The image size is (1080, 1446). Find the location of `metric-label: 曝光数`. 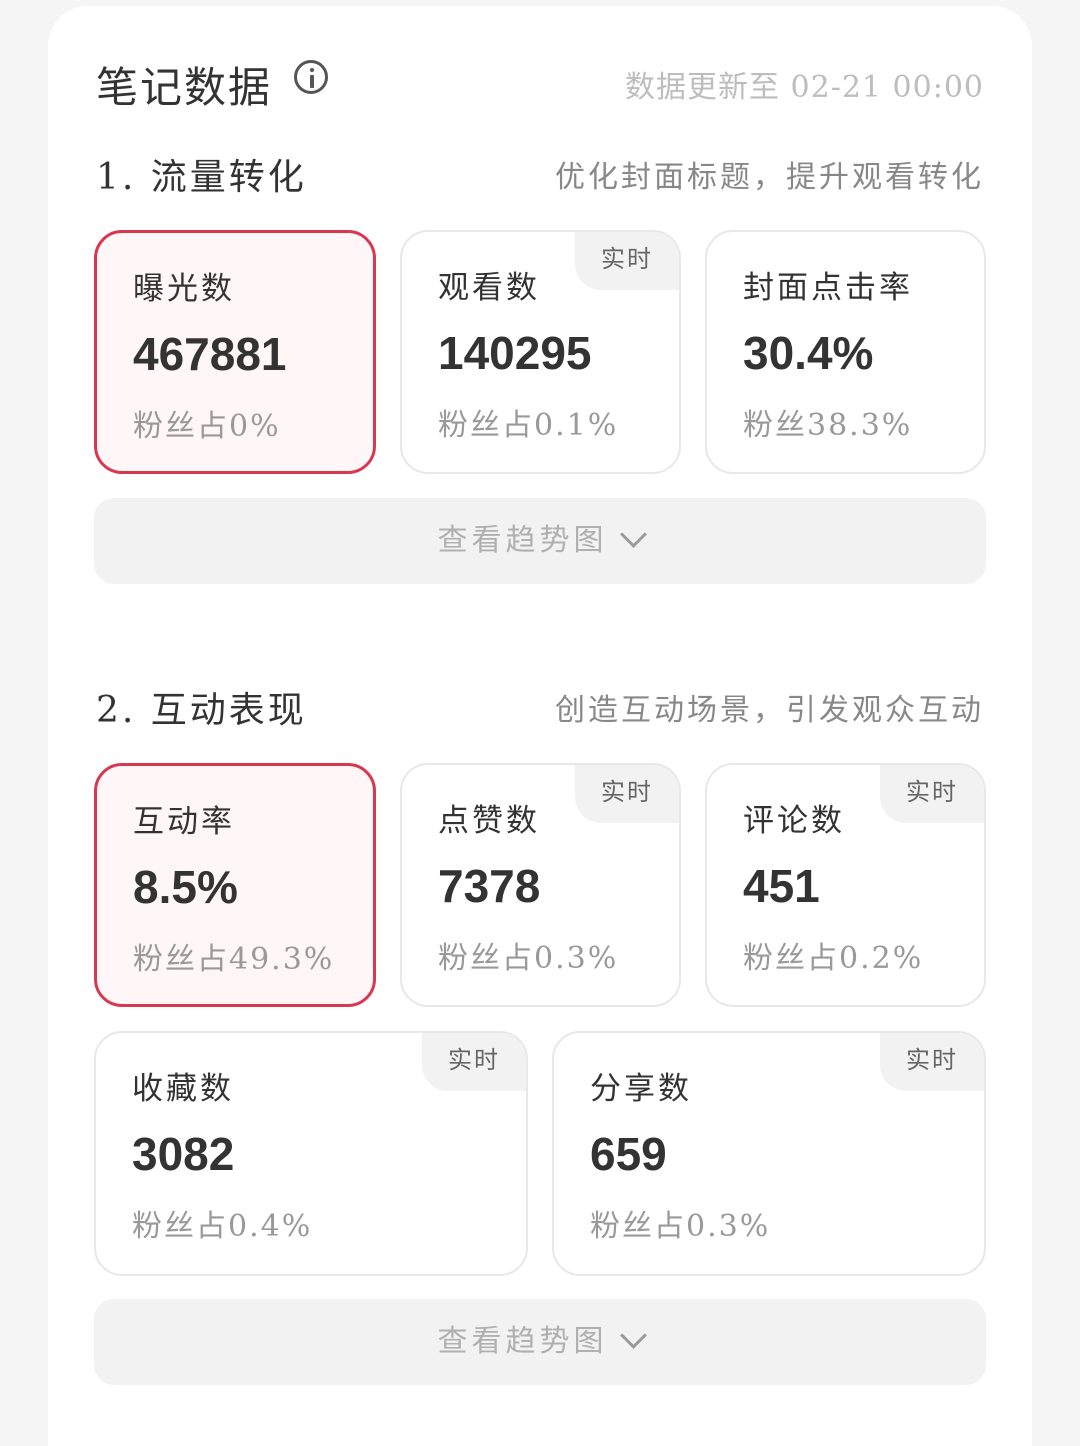

metric-label: 曝光数 is located at coordinates (184, 289).